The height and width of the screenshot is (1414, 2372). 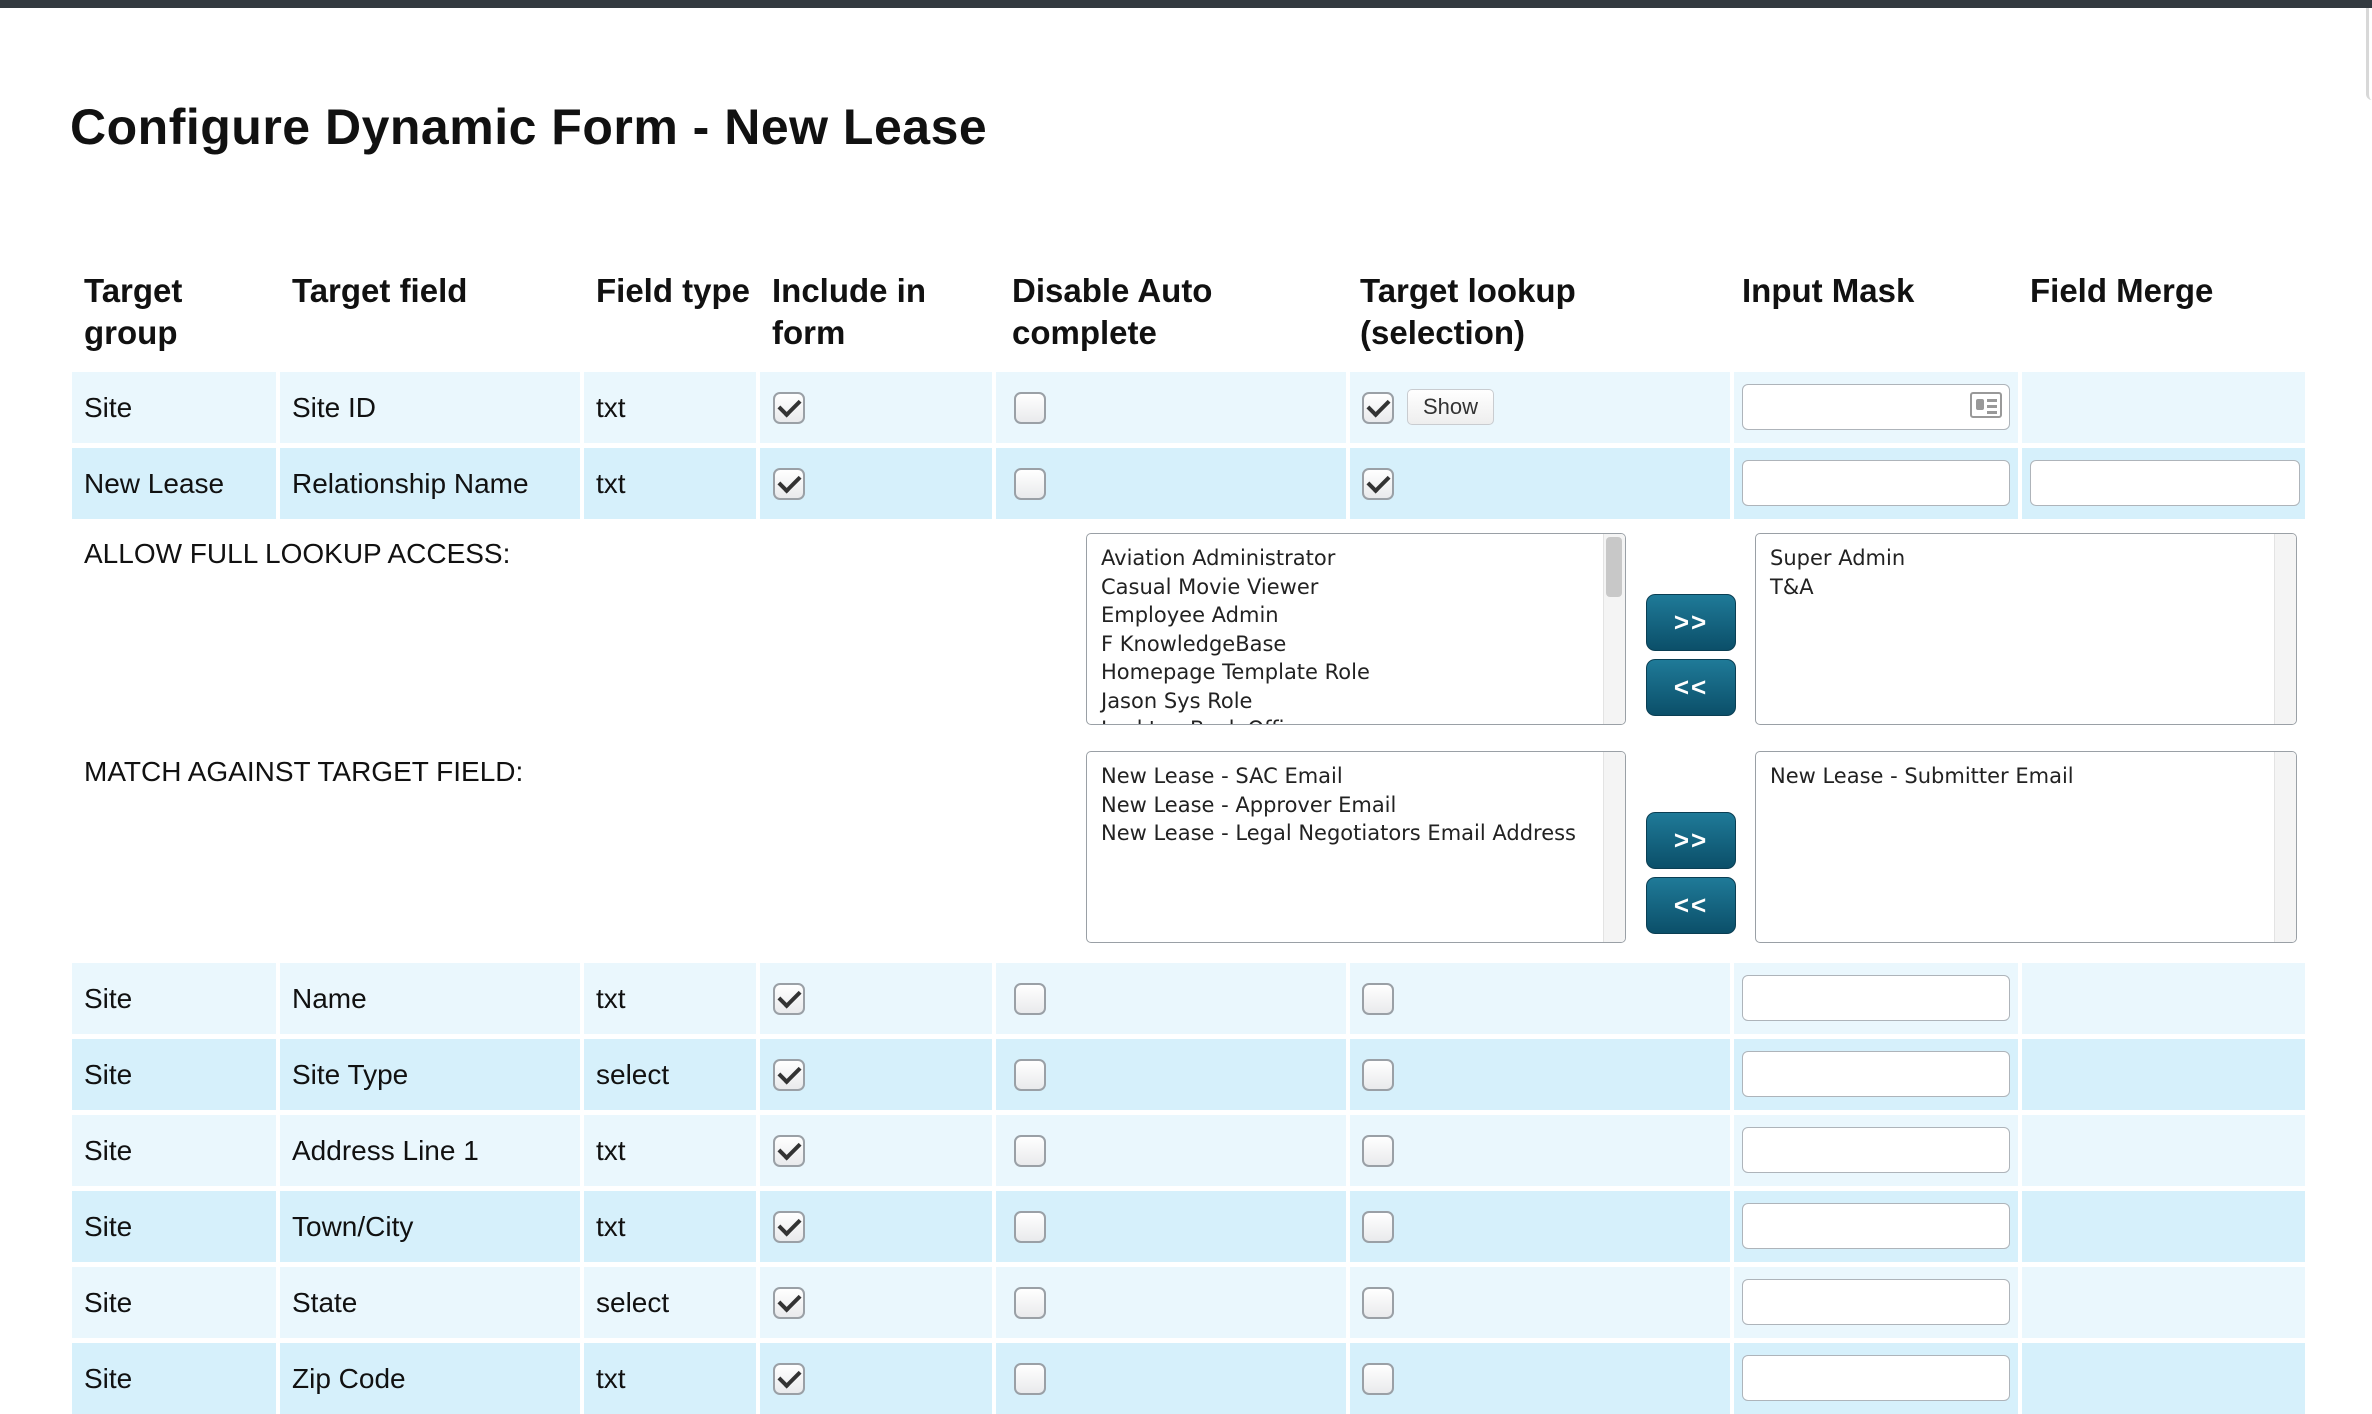 I want to click on table-row: Site State select, so click(x=1188, y=1302).